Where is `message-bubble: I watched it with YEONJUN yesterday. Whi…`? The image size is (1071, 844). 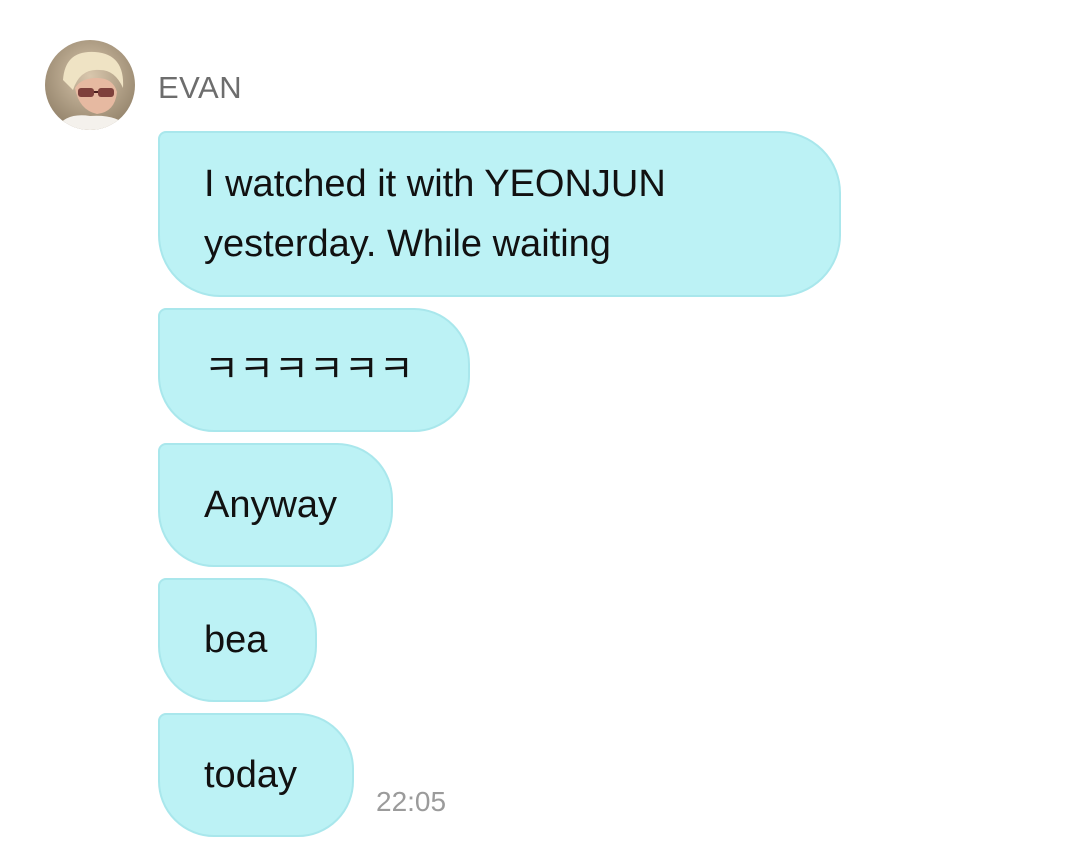 message-bubble: I watched it with YEONJUN yesterday. Whi… is located at coordinates (499, 214).